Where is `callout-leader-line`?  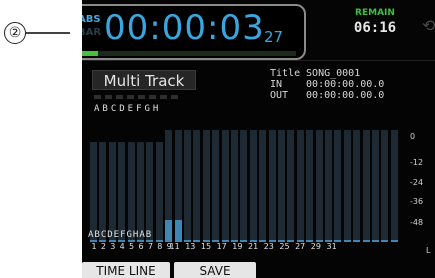
callout-leader-line is located at coordinates (48, 33).